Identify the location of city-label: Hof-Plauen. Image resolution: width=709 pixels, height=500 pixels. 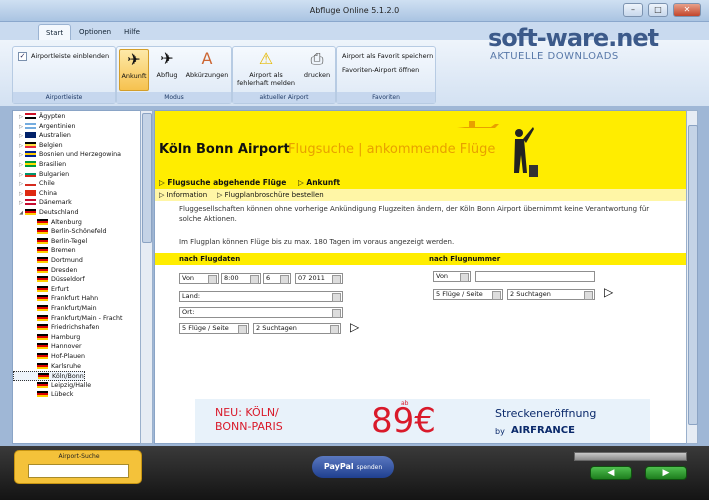
(68, 356).